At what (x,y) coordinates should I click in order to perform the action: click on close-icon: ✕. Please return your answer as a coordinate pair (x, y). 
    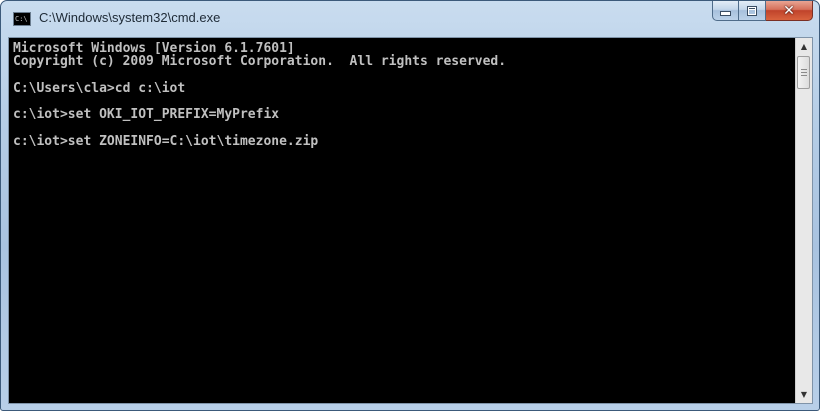
    Looking at the image, I should click on (789, 10).